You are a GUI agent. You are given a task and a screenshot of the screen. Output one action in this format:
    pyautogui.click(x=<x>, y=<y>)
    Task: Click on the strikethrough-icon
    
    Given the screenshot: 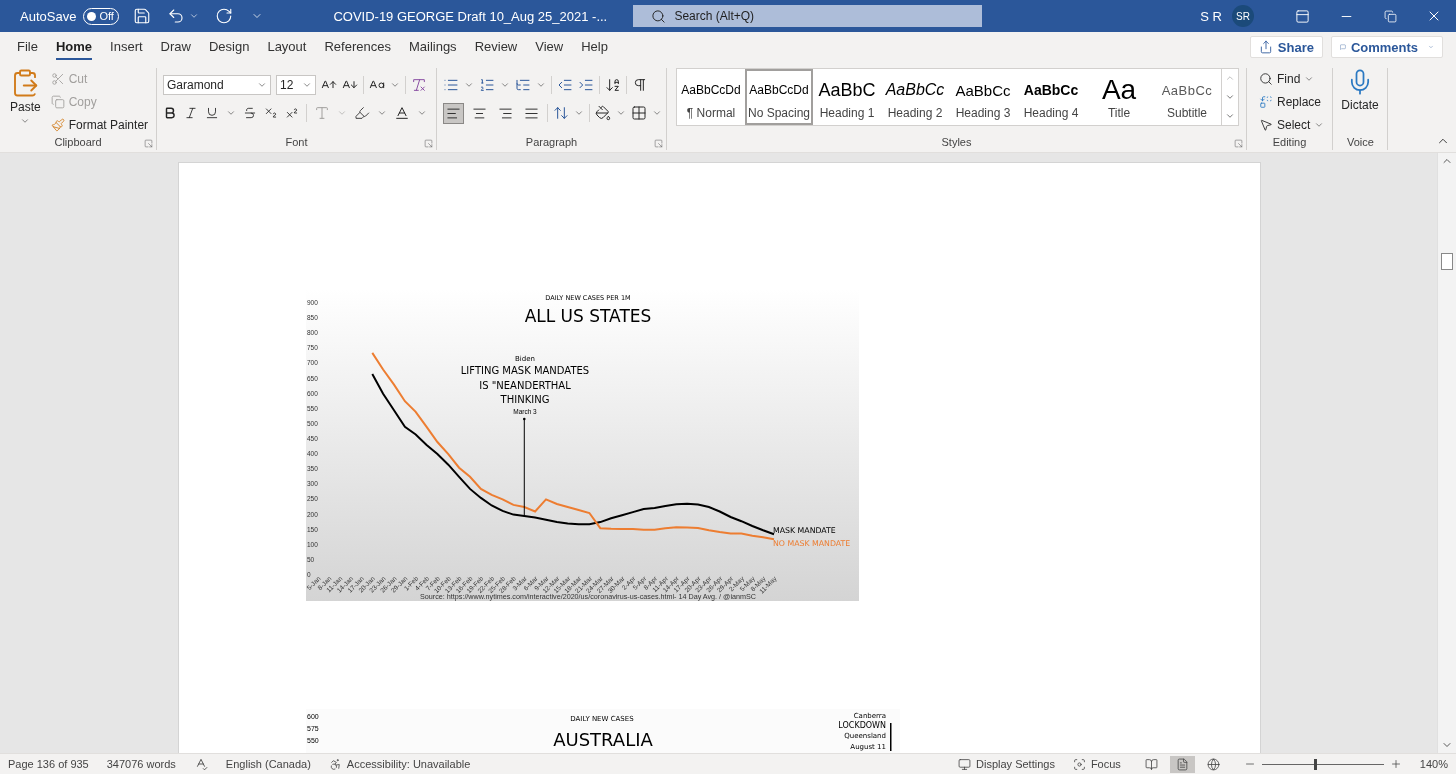 What is the action you would take?
    pyautogui.click(x=250, y=113)
    